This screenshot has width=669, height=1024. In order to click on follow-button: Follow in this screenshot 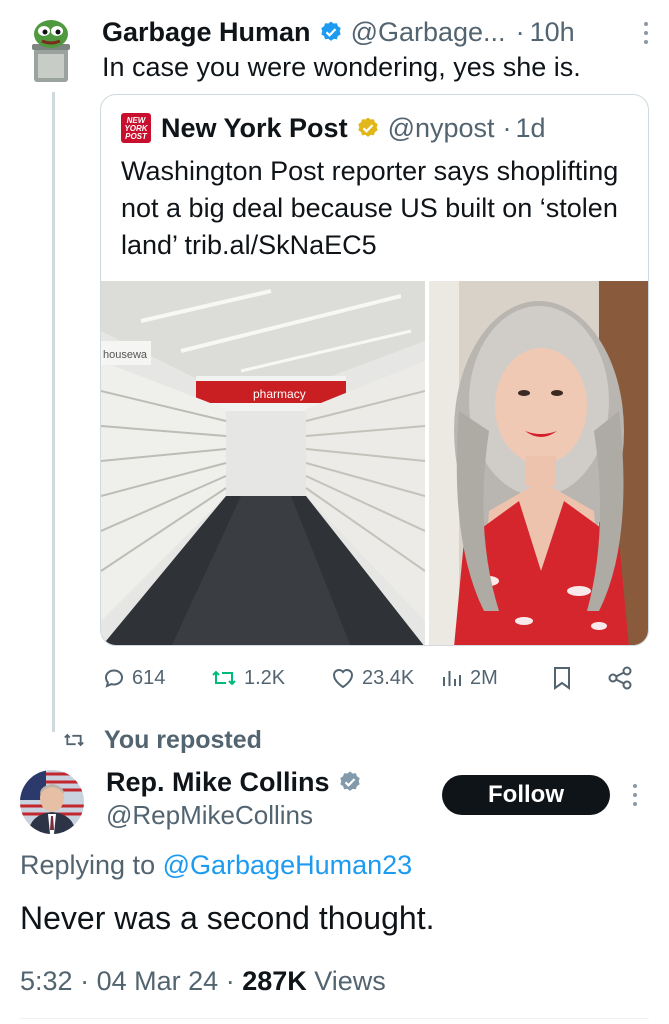, I will do `click(526, 795)`.